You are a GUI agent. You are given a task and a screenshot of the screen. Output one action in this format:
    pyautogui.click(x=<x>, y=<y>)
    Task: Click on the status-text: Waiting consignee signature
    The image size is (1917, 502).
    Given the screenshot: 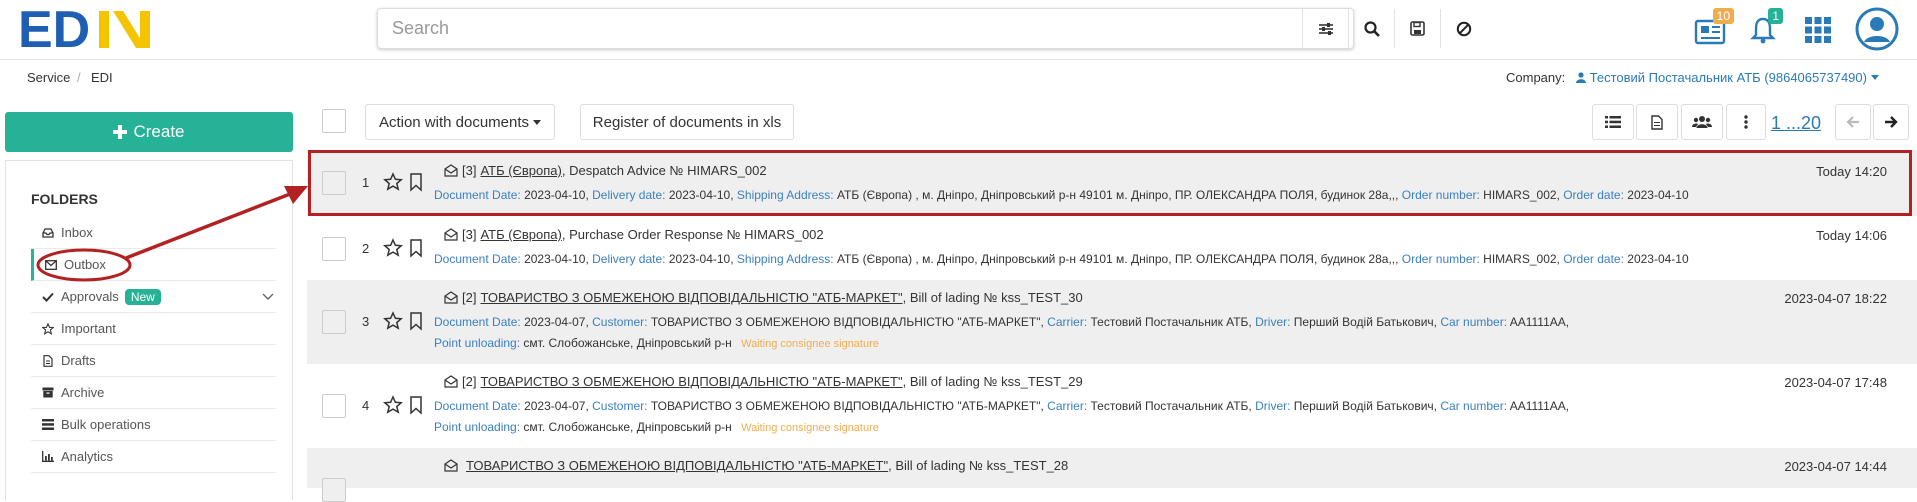 What is the action you would take?
    pyautogui.click(x=810, y=344)
    